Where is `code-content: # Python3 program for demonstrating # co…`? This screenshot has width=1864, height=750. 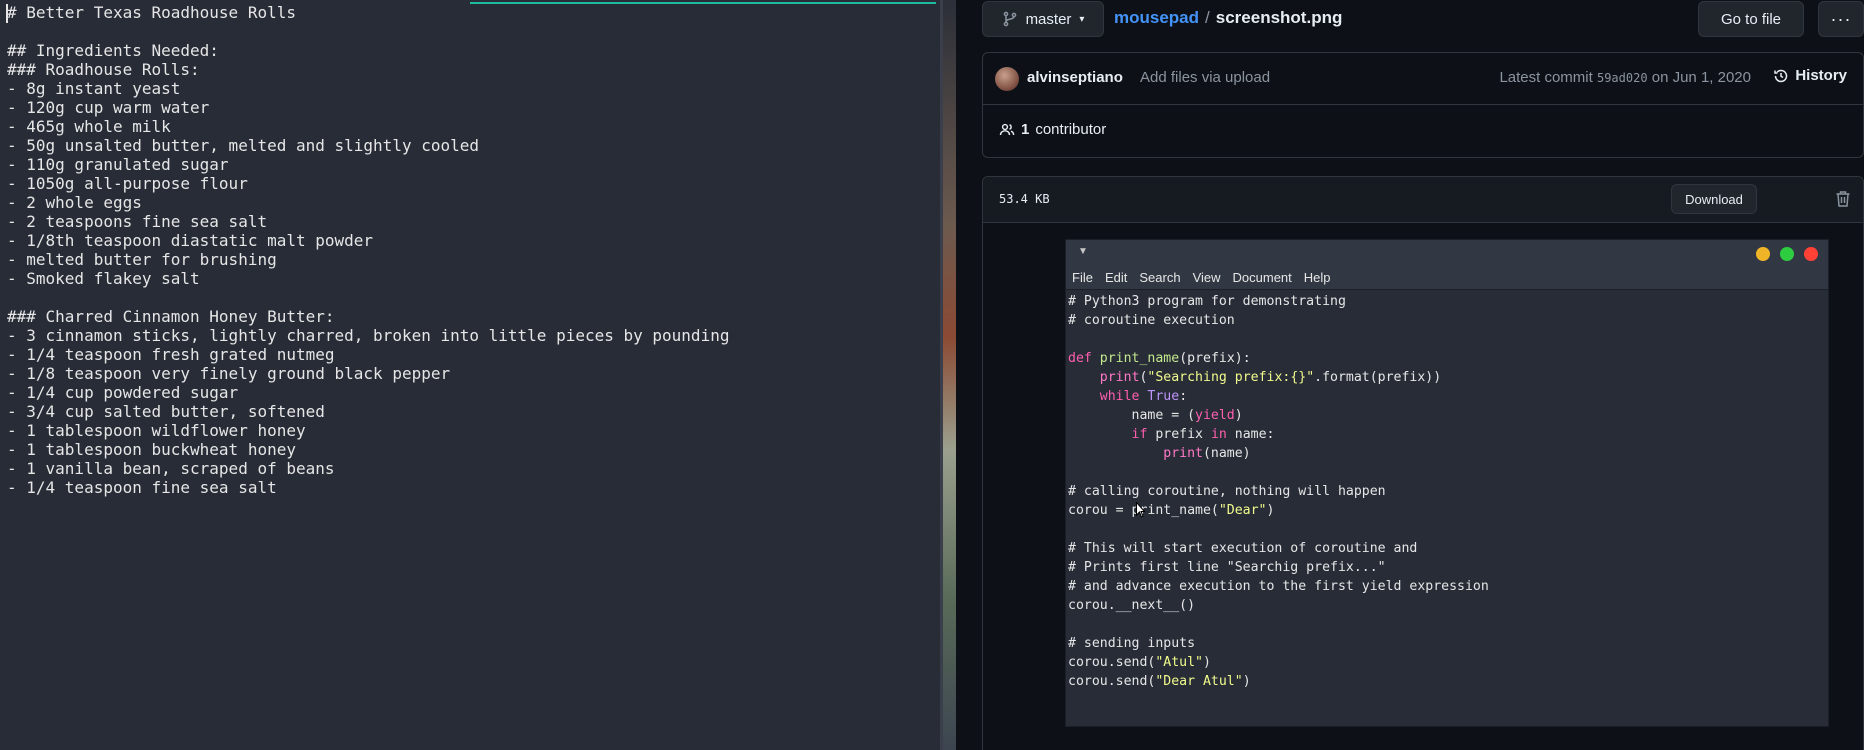
code-content: # Python3 program for demonstrating # co… is located at coordinates (1278, 491).